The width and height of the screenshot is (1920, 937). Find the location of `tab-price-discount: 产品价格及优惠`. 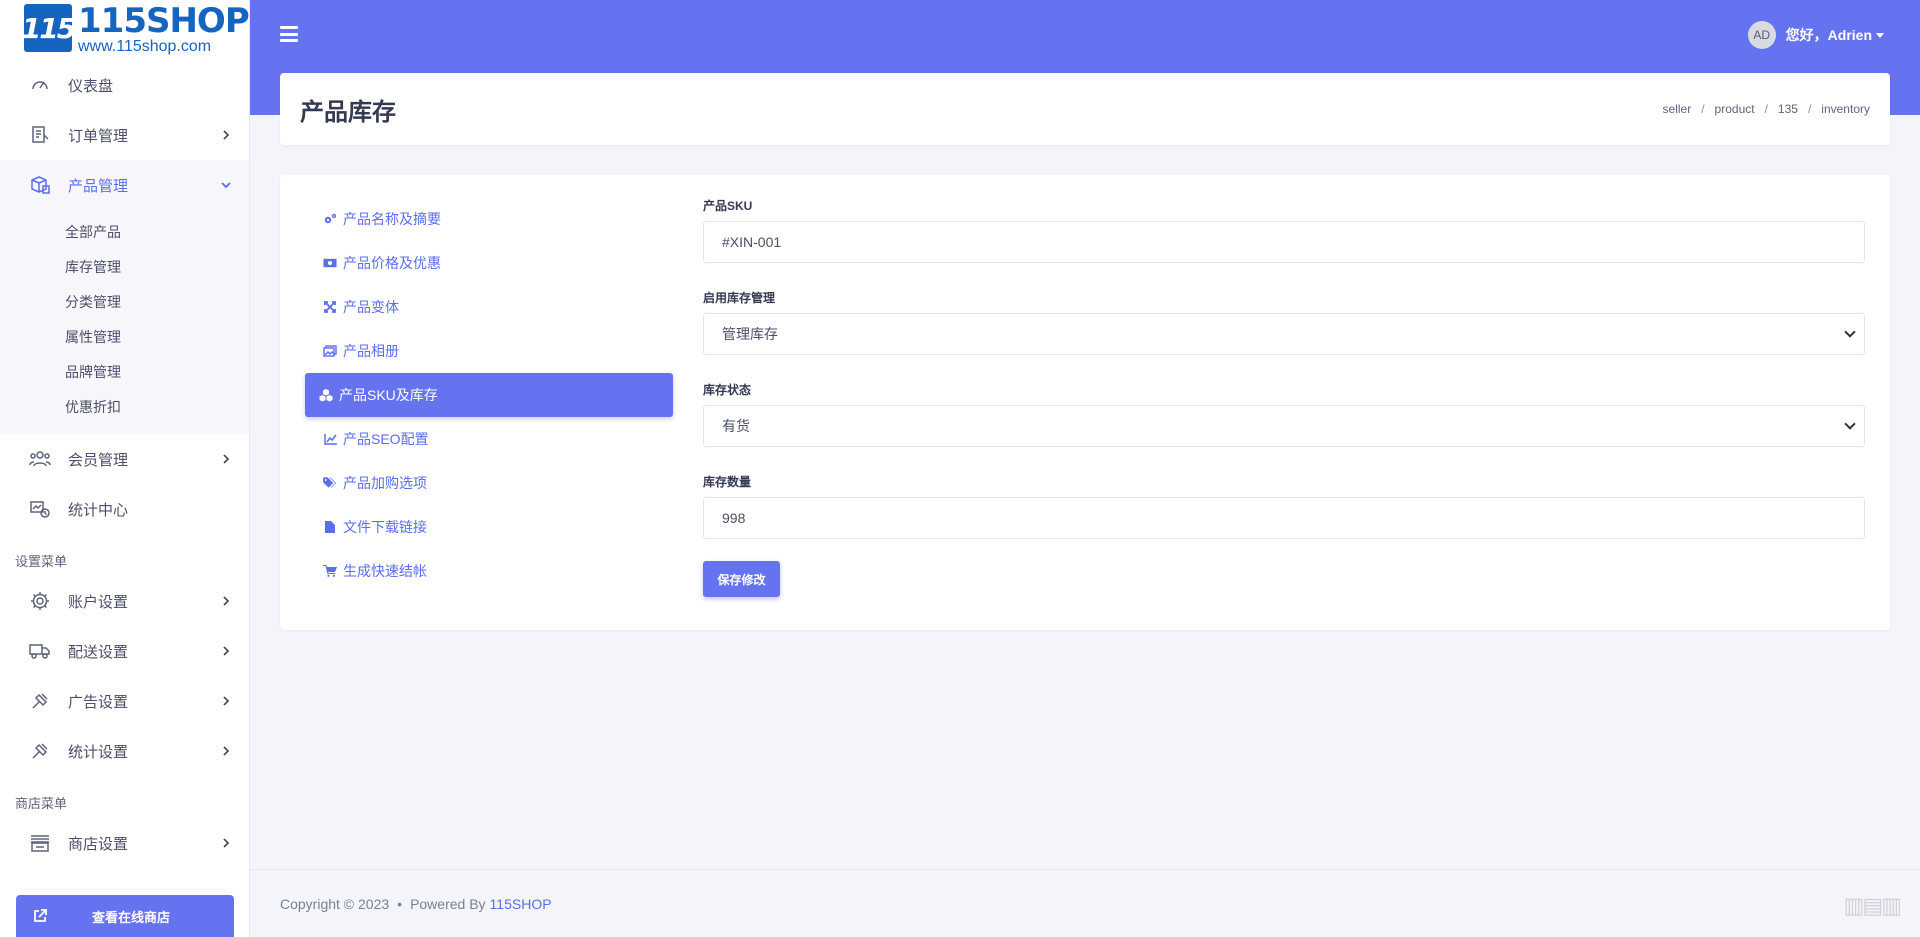

tab-price-discount: 产品价格及优惠 is located at coordinates (489, 263).